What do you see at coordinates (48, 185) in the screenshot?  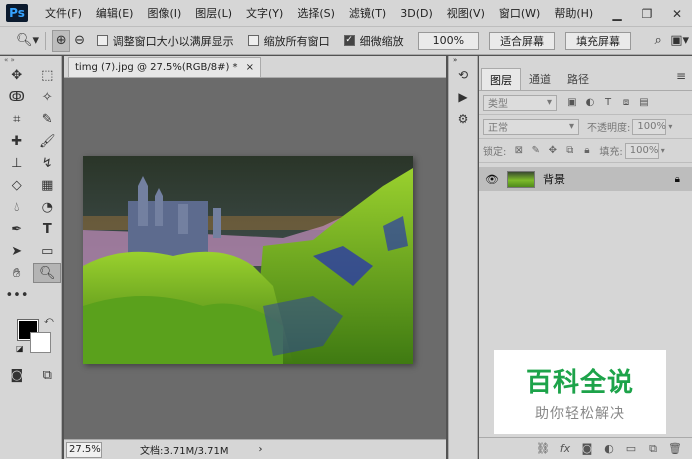 I see `gradient-tool-icon: ▦` at bounding box center [48, 185].